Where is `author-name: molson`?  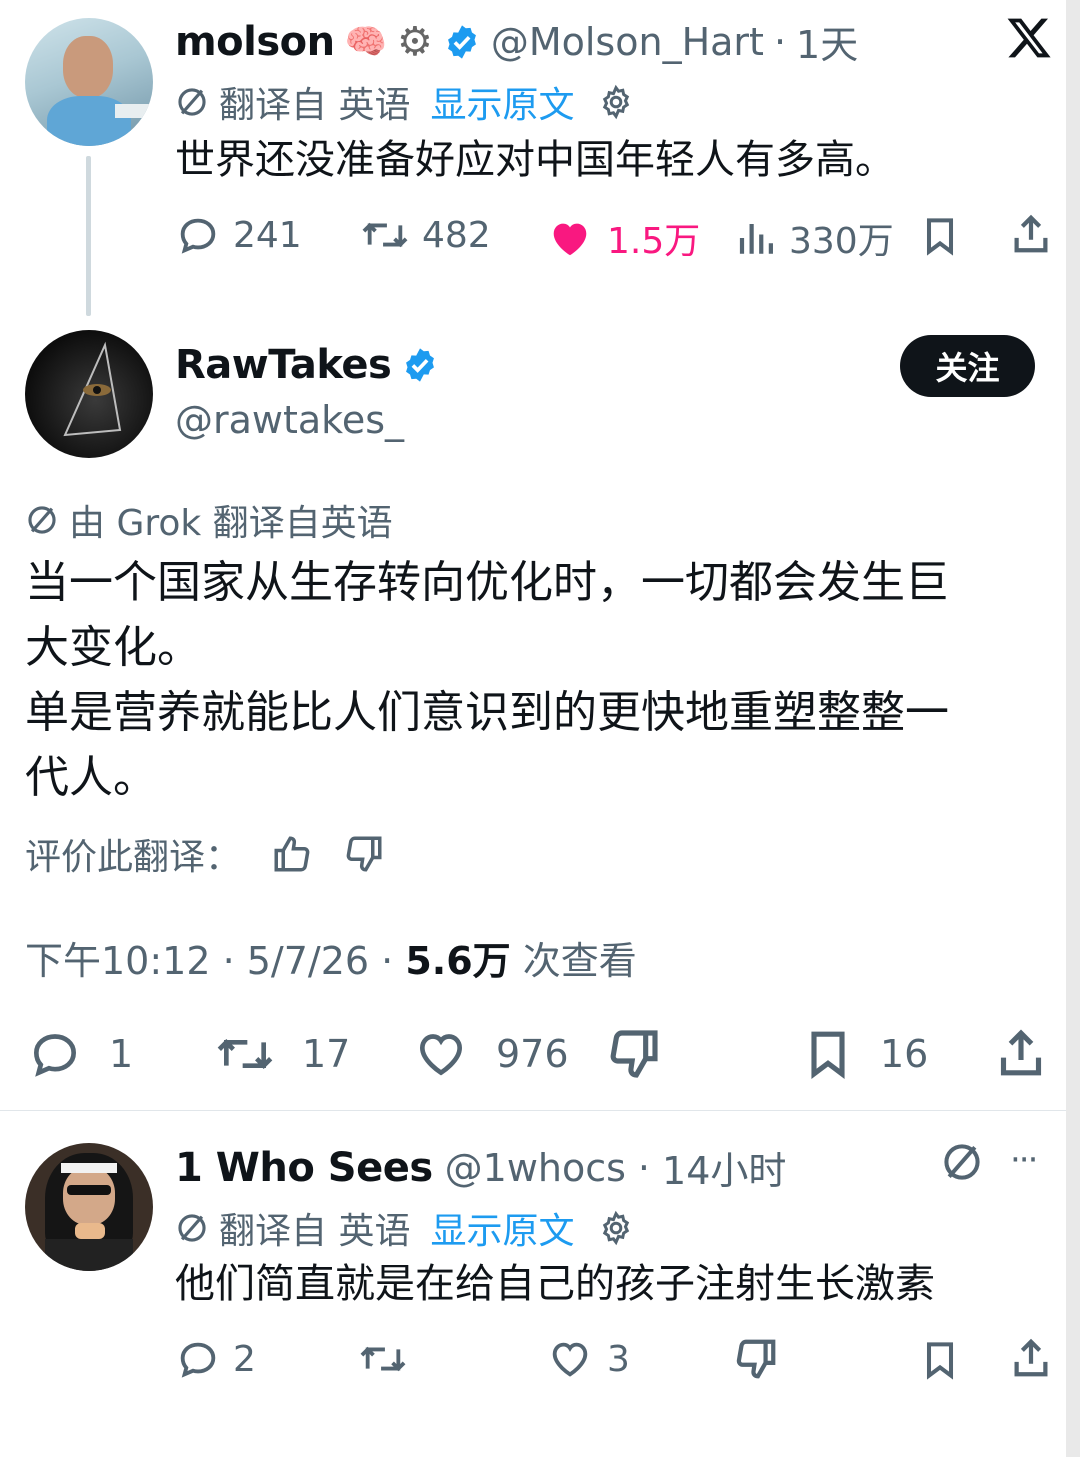
author-name: molson is located at coordinates (255, 42).